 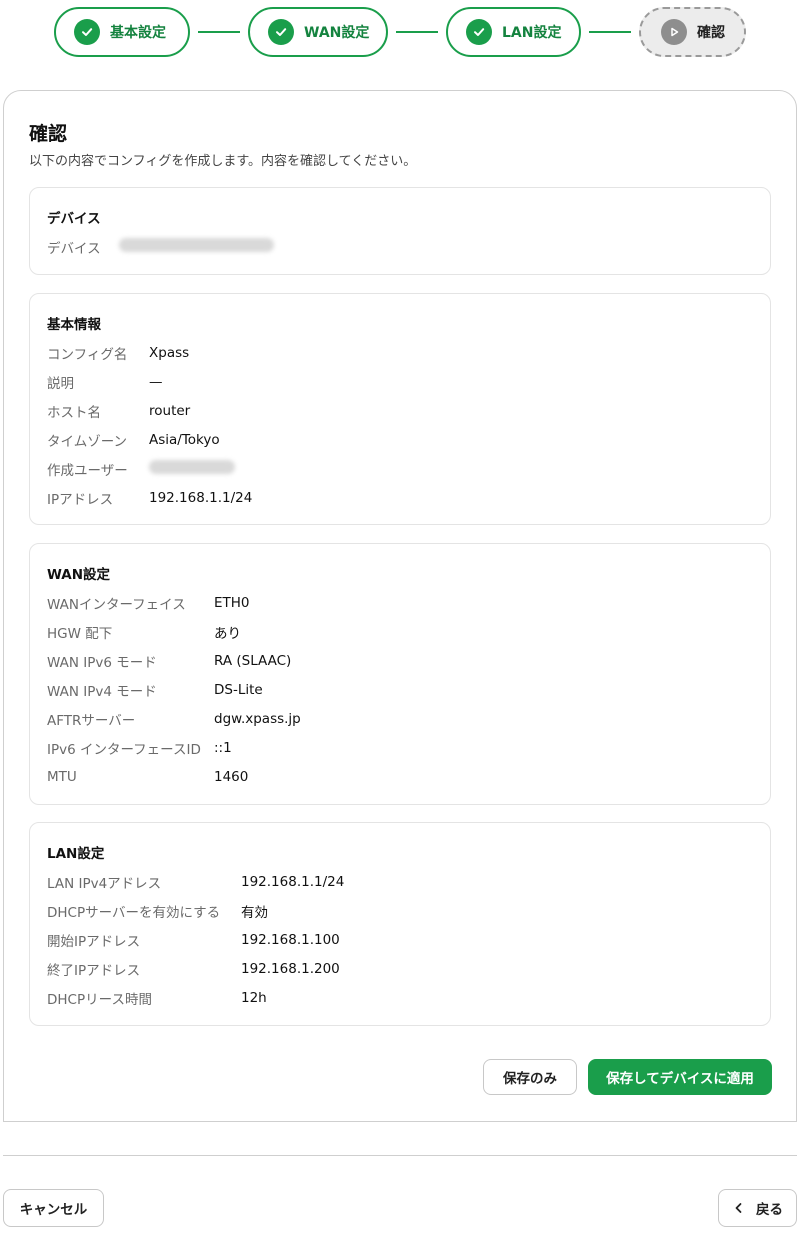 I want to click on page-subtitle: 以下の内容でコンフィグを作成します。内容を確認してください。, so click(x=223, y=161).